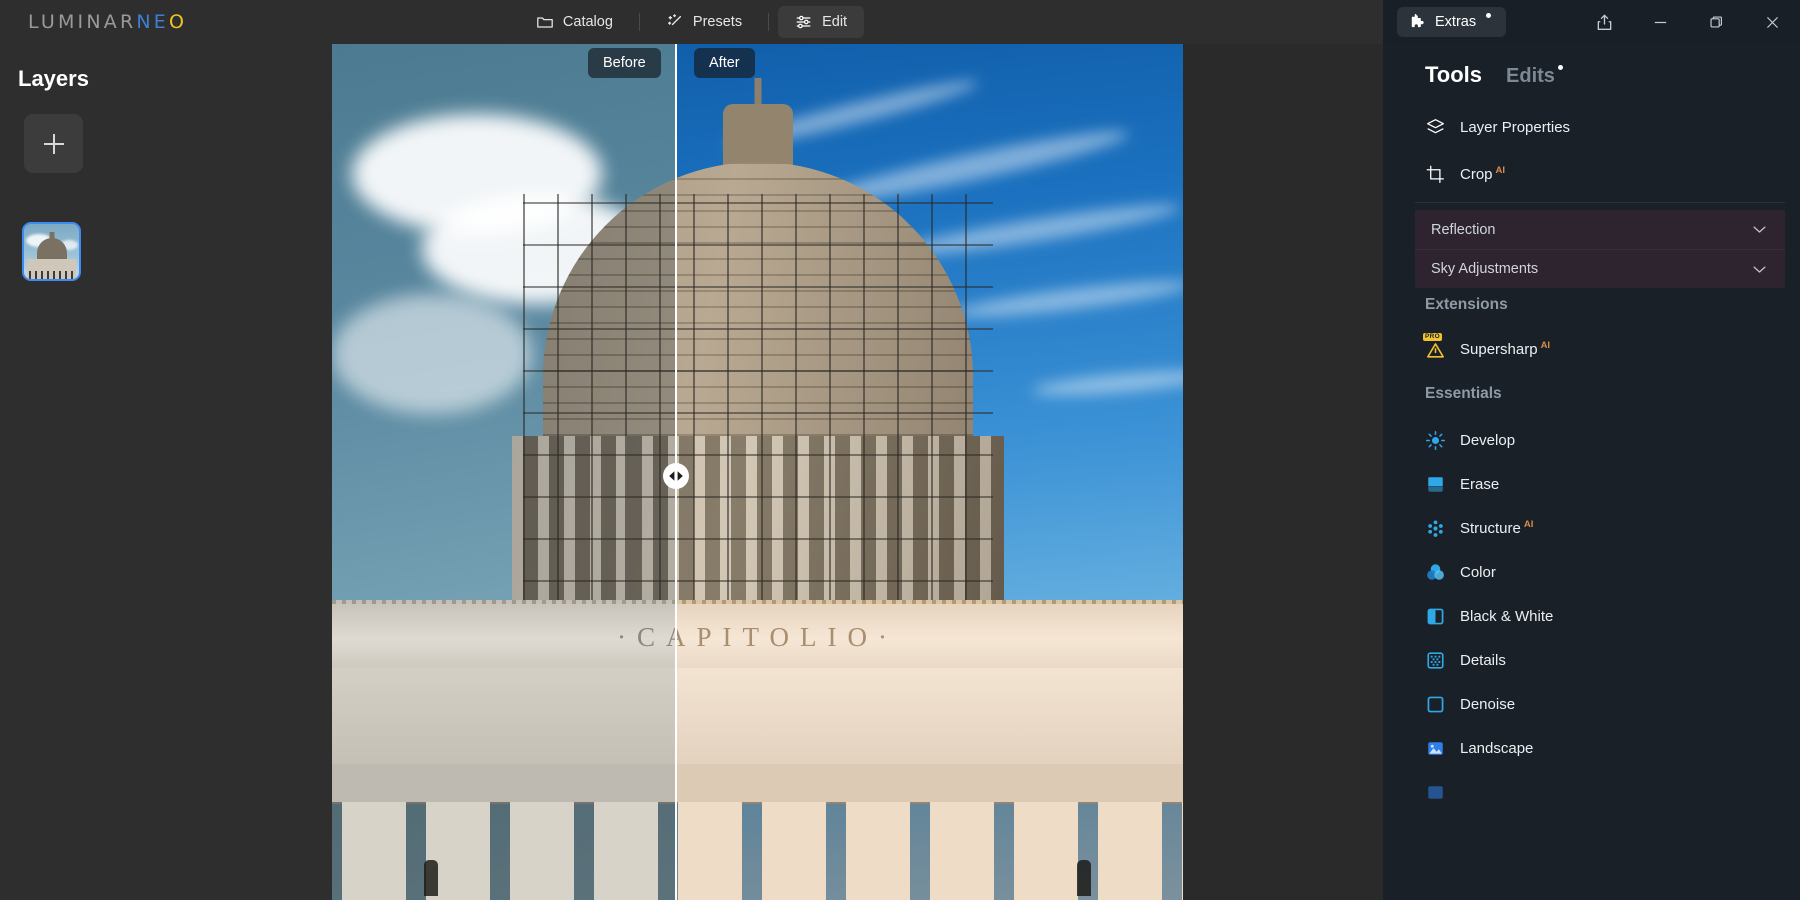 The image size is (1800, 900). Describe the element at coordinates (545, 22) in the screenshot. I see `folder-icon` at that location.